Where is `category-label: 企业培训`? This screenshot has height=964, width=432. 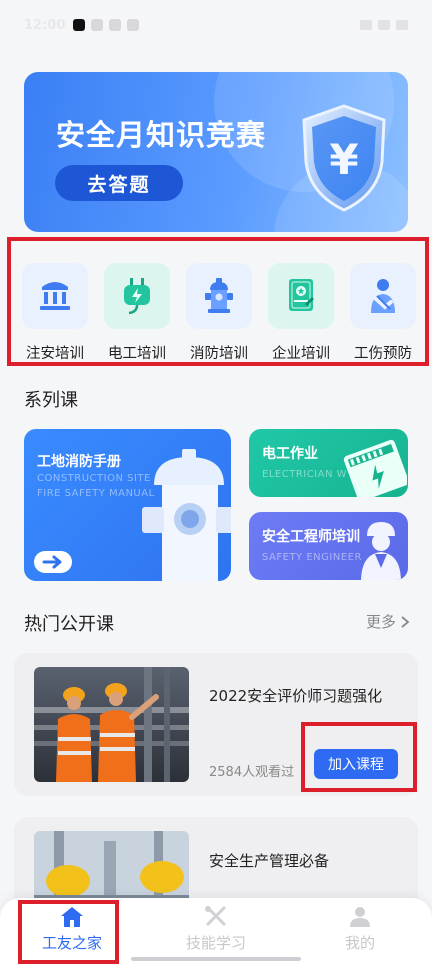
category-label: 企业培训 is located at coordinates (301, 354).